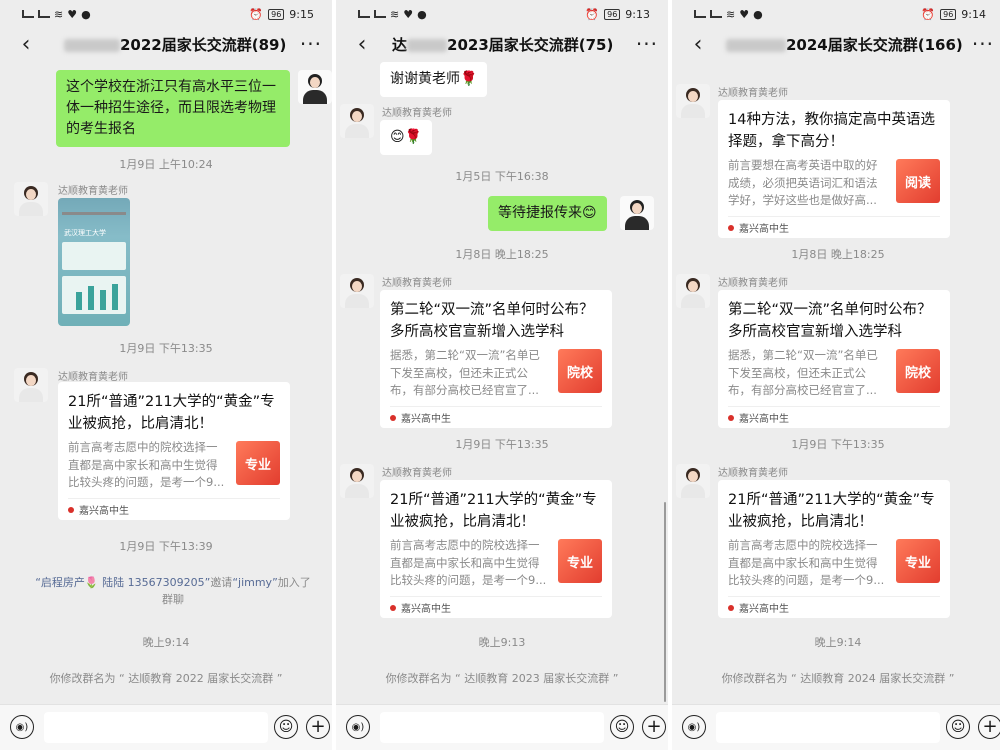 Image resolution: width=1000 pixels, height=750 pixels. I want to click on timestamp: 1月9日 上午10:24, so click(166, 164).